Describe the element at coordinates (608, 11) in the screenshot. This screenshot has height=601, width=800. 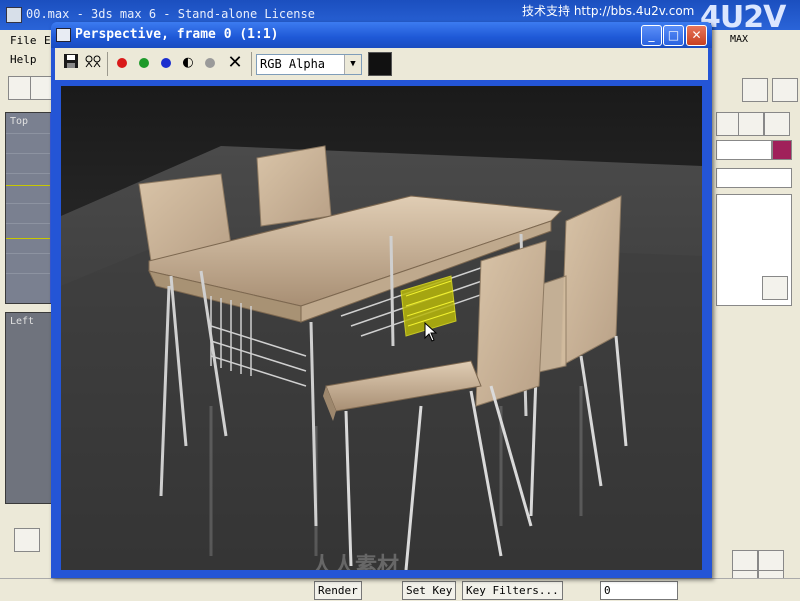
I see `support-text: 技术支持 http://bbs.4u2v.com` at that location.